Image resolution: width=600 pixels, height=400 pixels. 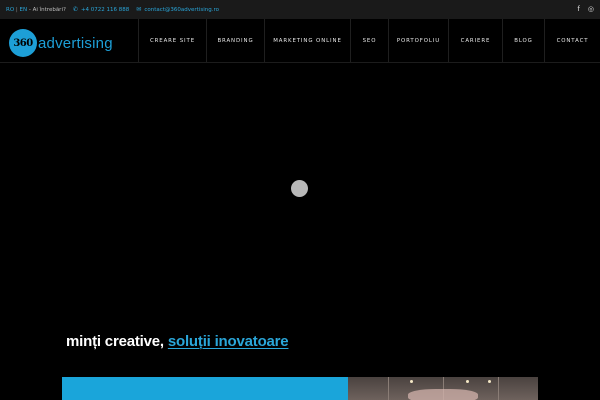 I want to click on nav-item-blog: BLOG, so click(x=523, y=40).